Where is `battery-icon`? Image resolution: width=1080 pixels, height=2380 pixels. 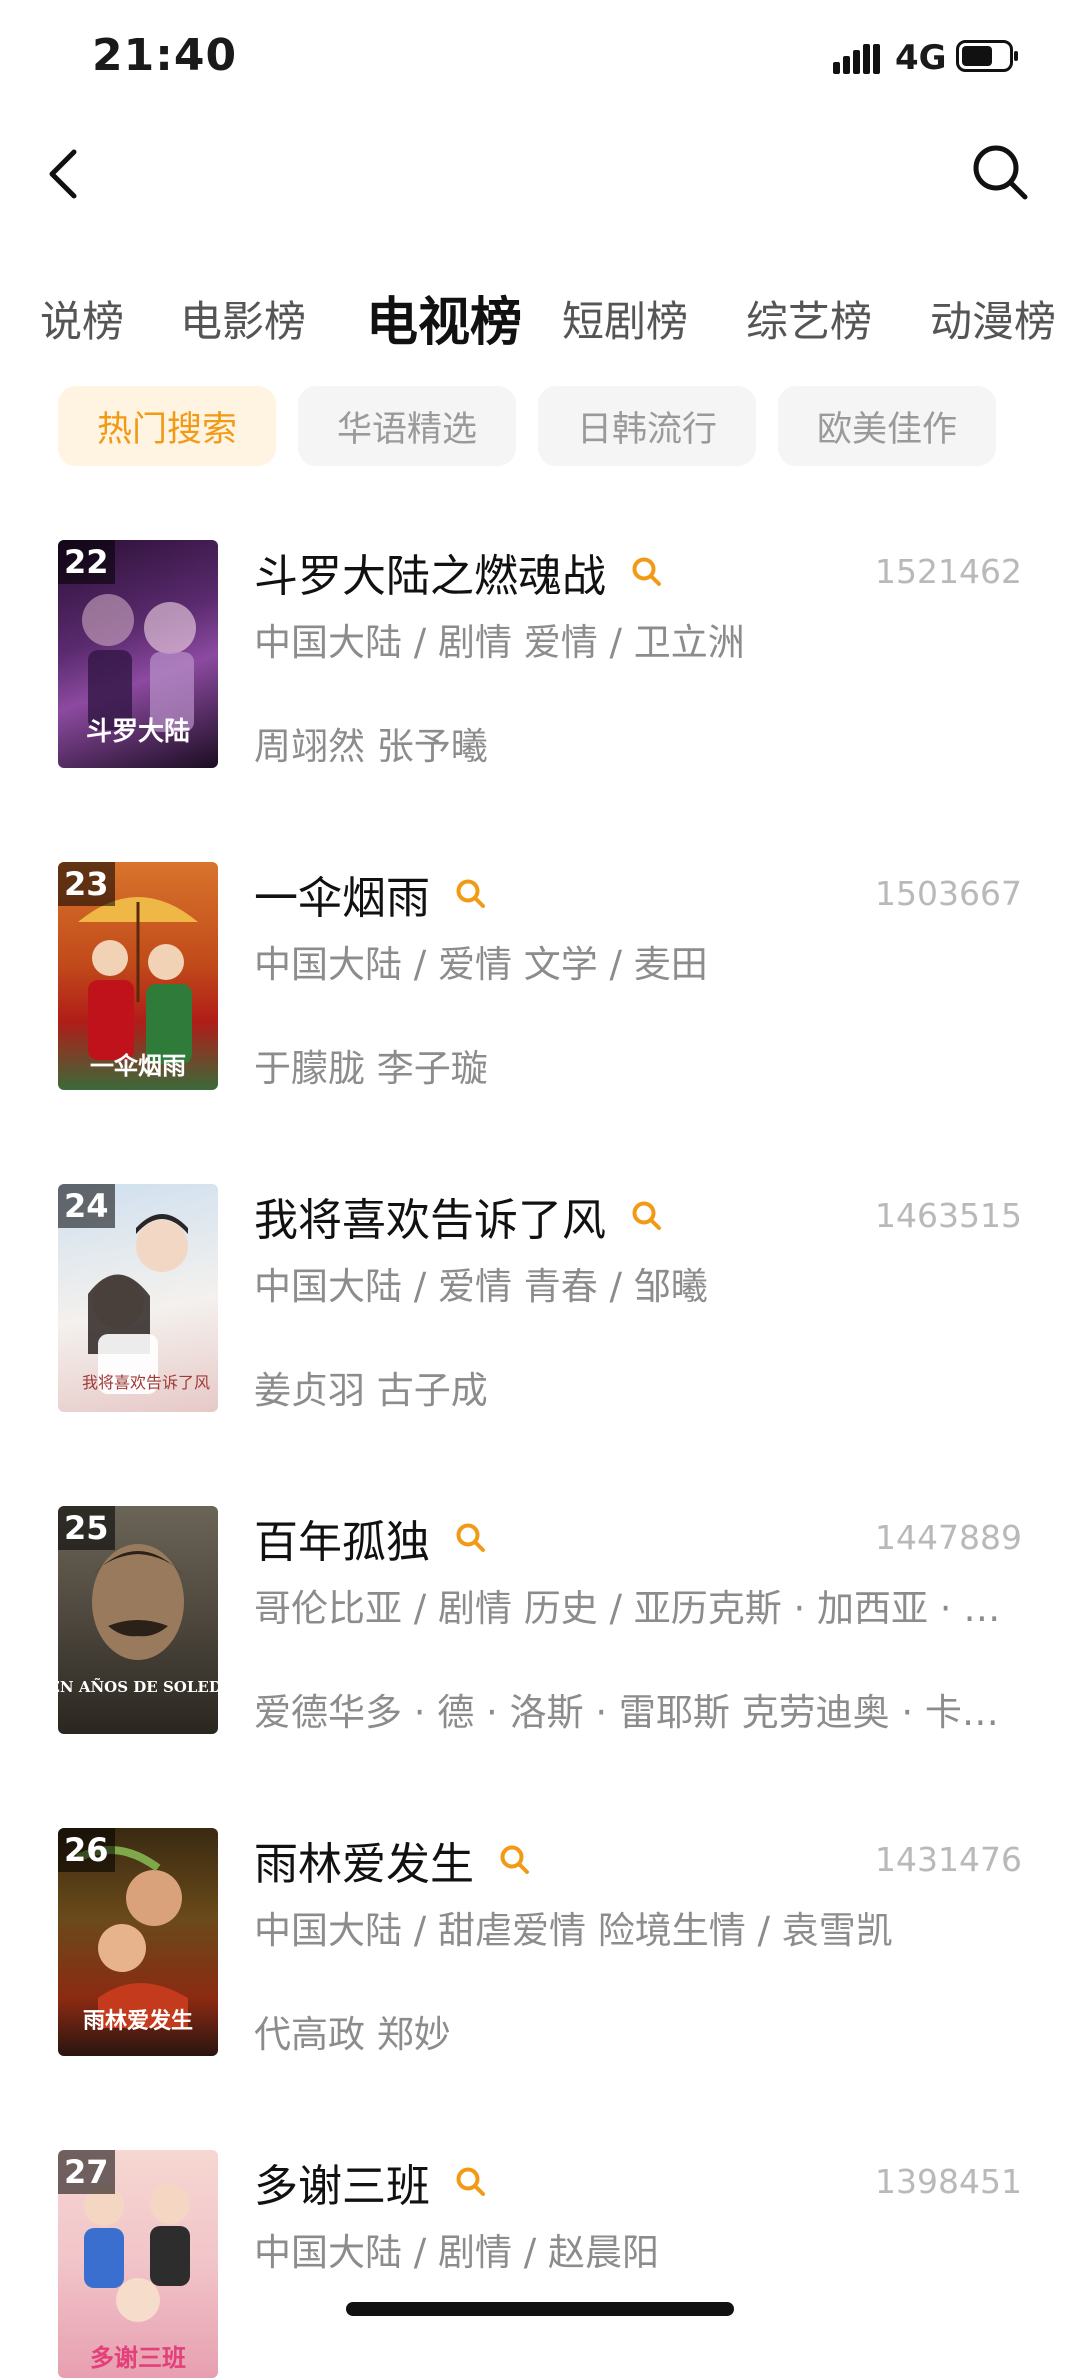
battery-icon is located at coordinates (987, 56).